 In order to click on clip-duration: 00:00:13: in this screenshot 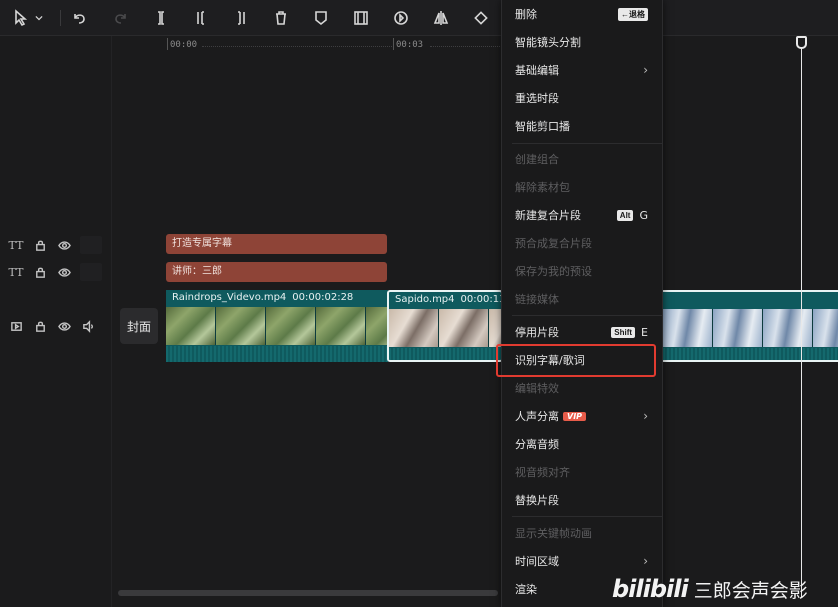, I will do `click(480, 299)`.